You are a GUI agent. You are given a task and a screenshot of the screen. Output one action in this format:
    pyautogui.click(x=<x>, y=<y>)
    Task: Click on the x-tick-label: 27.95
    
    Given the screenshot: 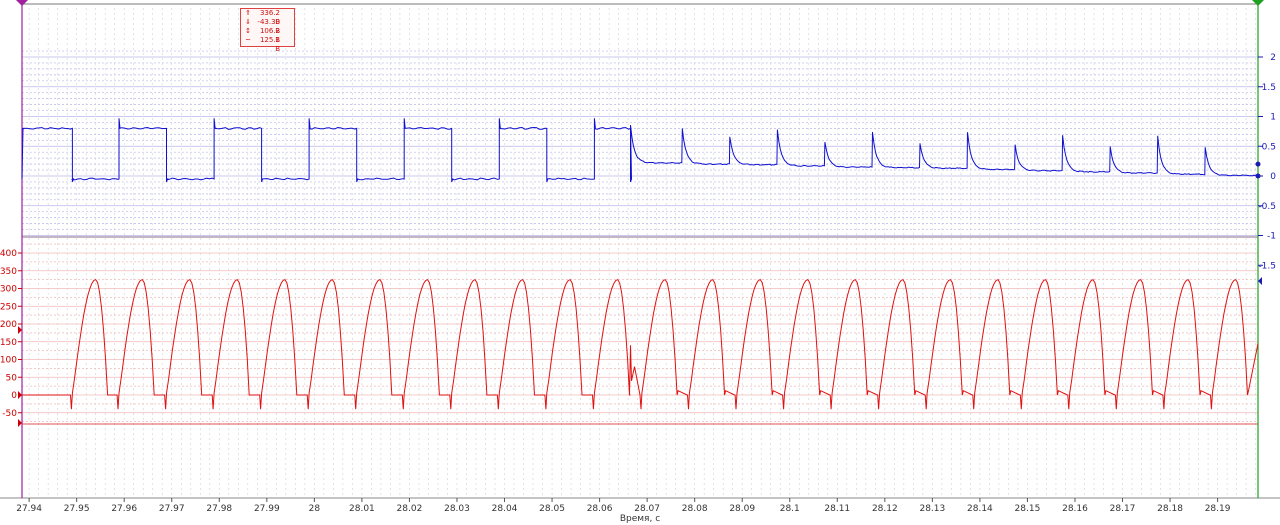 What is the action you would take?
    pyautogui.click(x=77, y=509)
    